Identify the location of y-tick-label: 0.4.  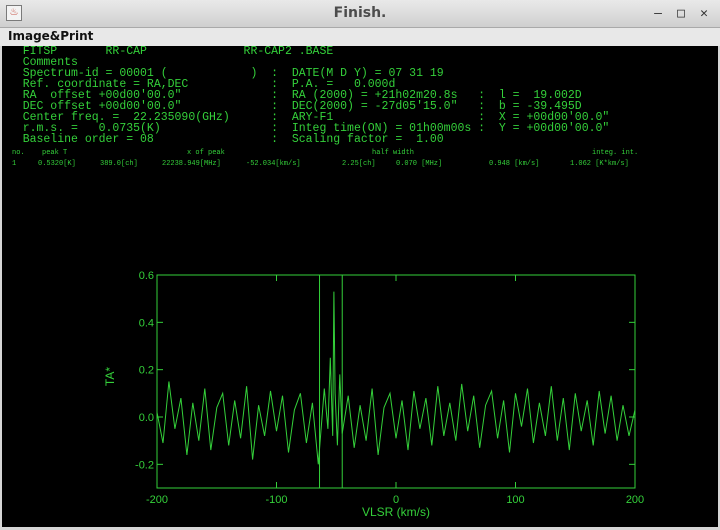
(146, 323).